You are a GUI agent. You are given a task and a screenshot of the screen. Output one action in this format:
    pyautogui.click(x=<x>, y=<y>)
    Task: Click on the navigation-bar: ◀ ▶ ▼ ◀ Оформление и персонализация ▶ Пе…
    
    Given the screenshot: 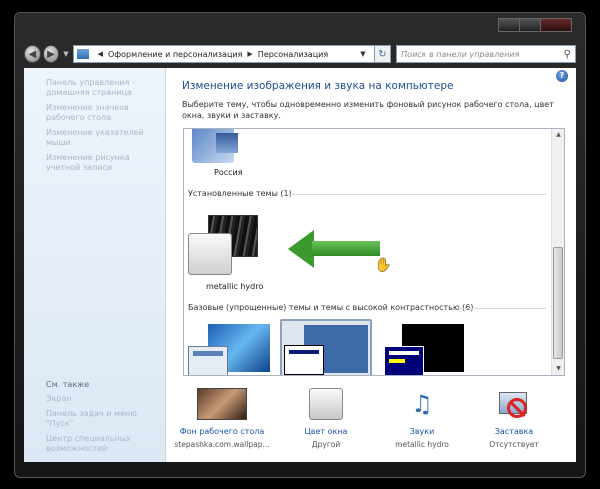 What is the action you would take?
    pyautogui.click(x=300, y=54)
    